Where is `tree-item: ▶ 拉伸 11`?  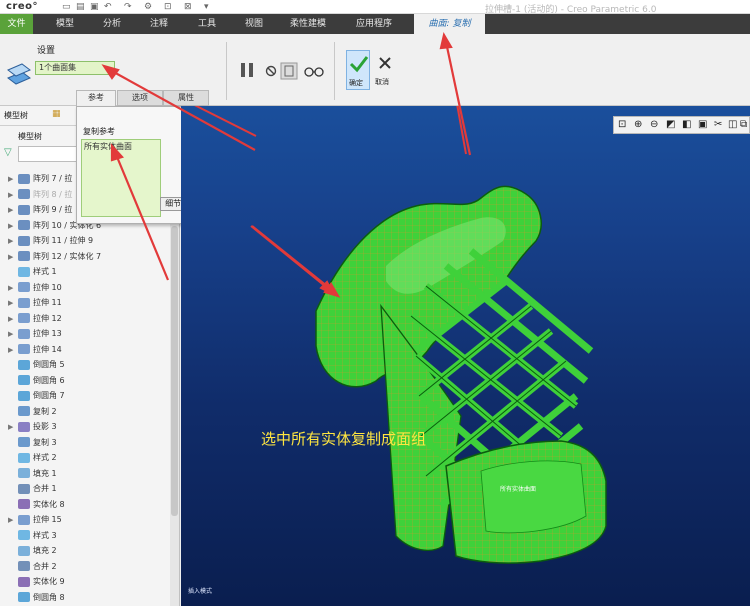
tree-item: ▶ 拉伸 11 is located at coordinates (35, 303).